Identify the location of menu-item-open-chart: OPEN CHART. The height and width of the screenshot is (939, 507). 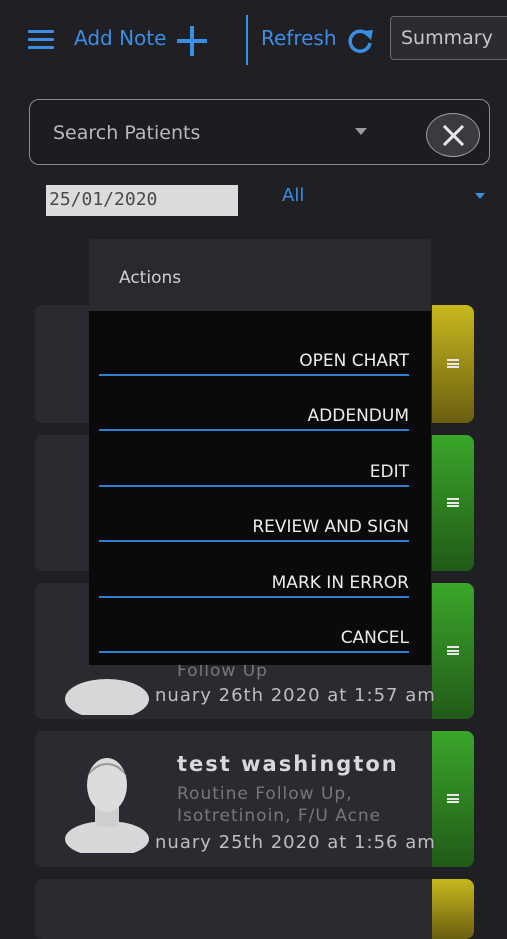
(254, 348).